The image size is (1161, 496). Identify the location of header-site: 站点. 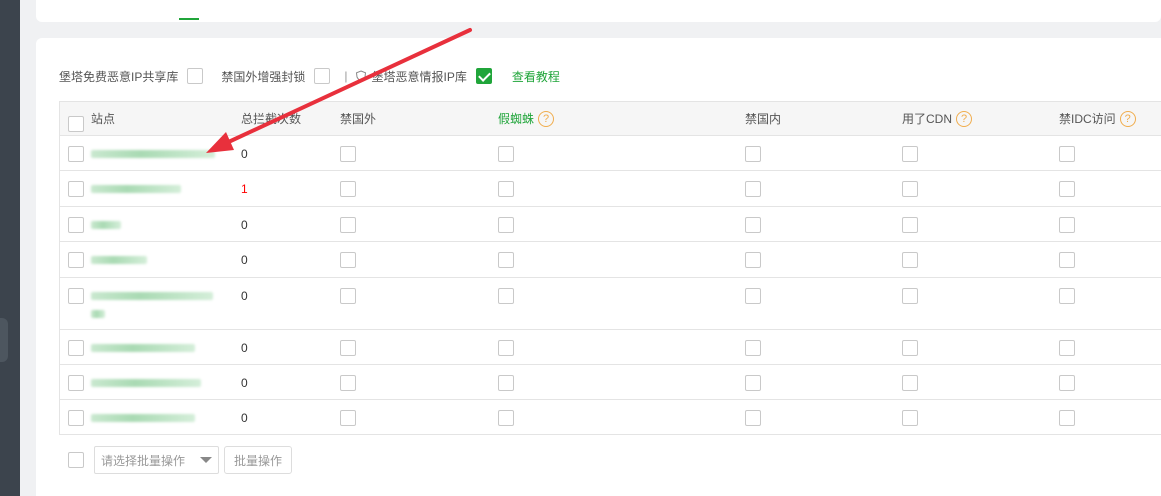
(166, 119).